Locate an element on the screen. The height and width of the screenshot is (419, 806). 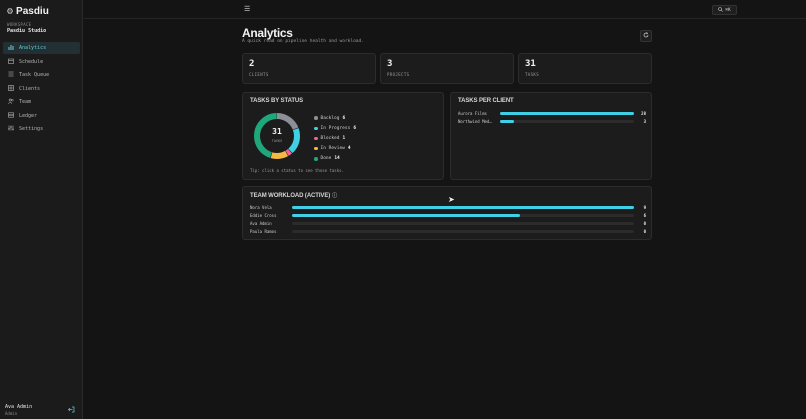
status-count: 1 is located at coordinates (344, 138).